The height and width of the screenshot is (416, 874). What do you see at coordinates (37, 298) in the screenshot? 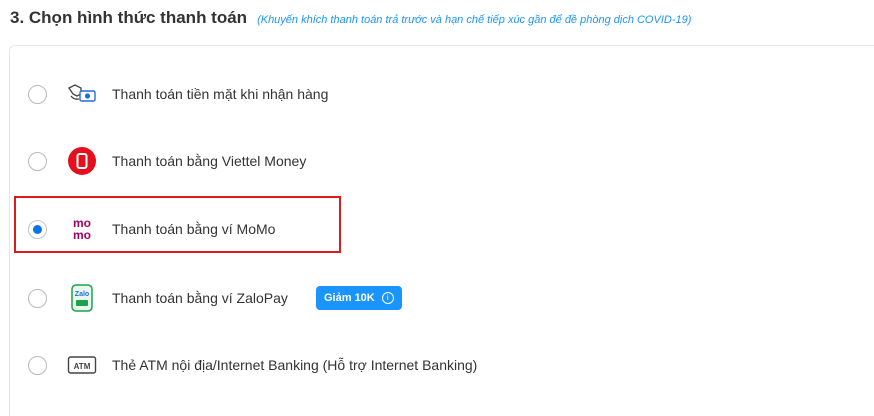
I see `radio-zalopay` at bounding box center [37, 298].